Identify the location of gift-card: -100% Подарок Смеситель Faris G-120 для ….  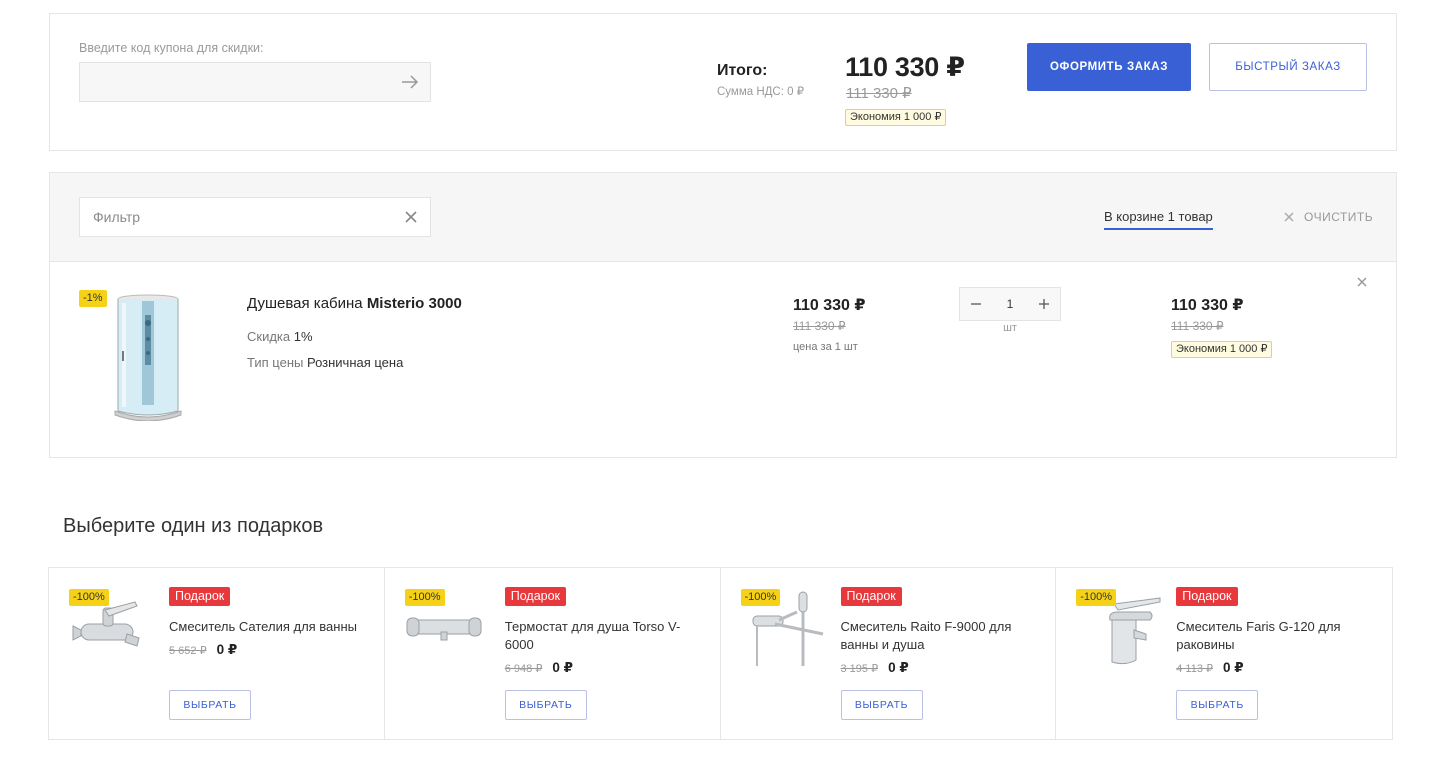
(1224, 653).